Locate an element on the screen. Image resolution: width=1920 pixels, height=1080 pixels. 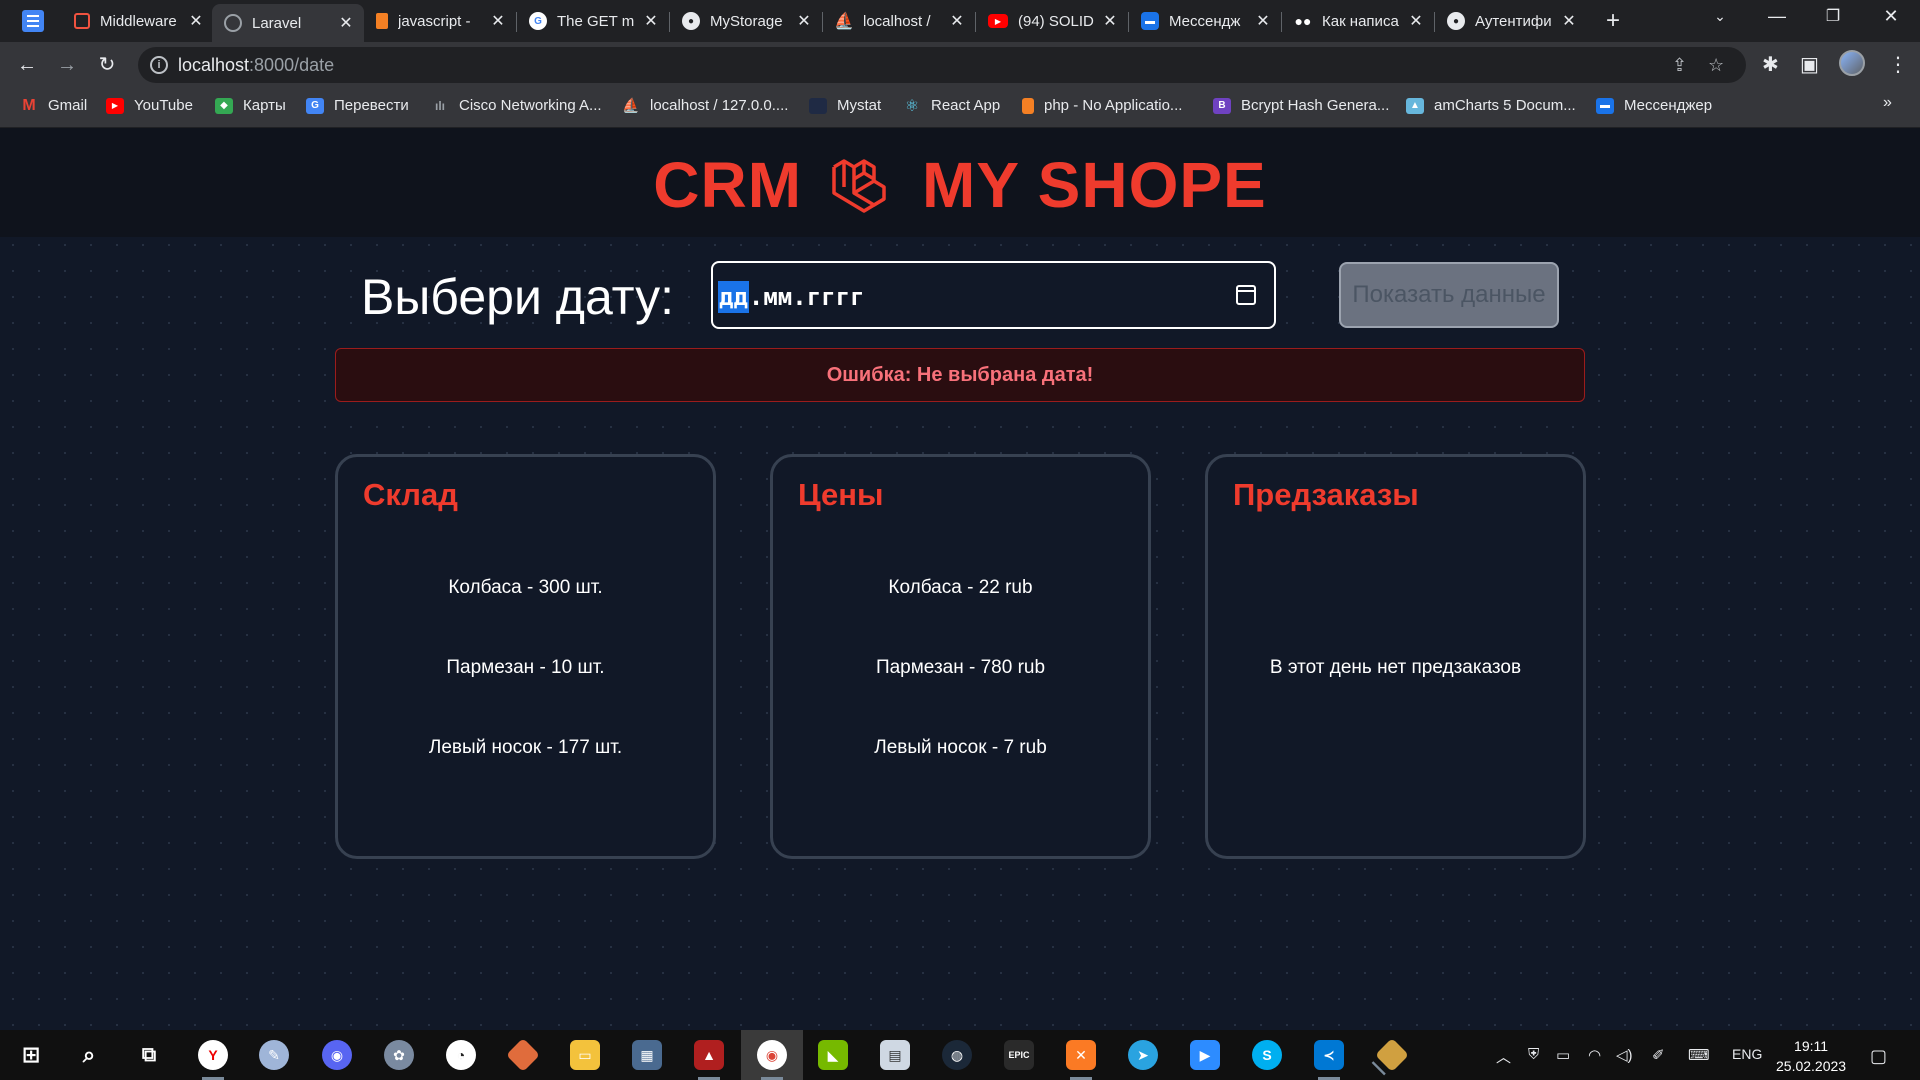
clock: 19:11 25.02.2023 is located at coordinates (1811, 1056).